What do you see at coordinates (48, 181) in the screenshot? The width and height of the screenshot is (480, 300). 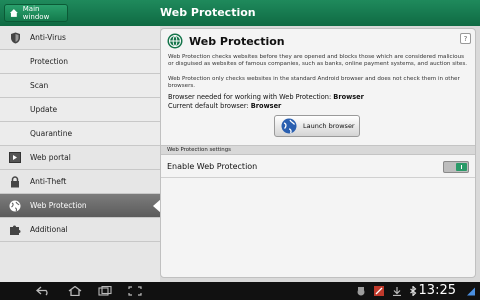 I see `sidebar-item-label: Anti-Theft` at bounding box center [48, 181].